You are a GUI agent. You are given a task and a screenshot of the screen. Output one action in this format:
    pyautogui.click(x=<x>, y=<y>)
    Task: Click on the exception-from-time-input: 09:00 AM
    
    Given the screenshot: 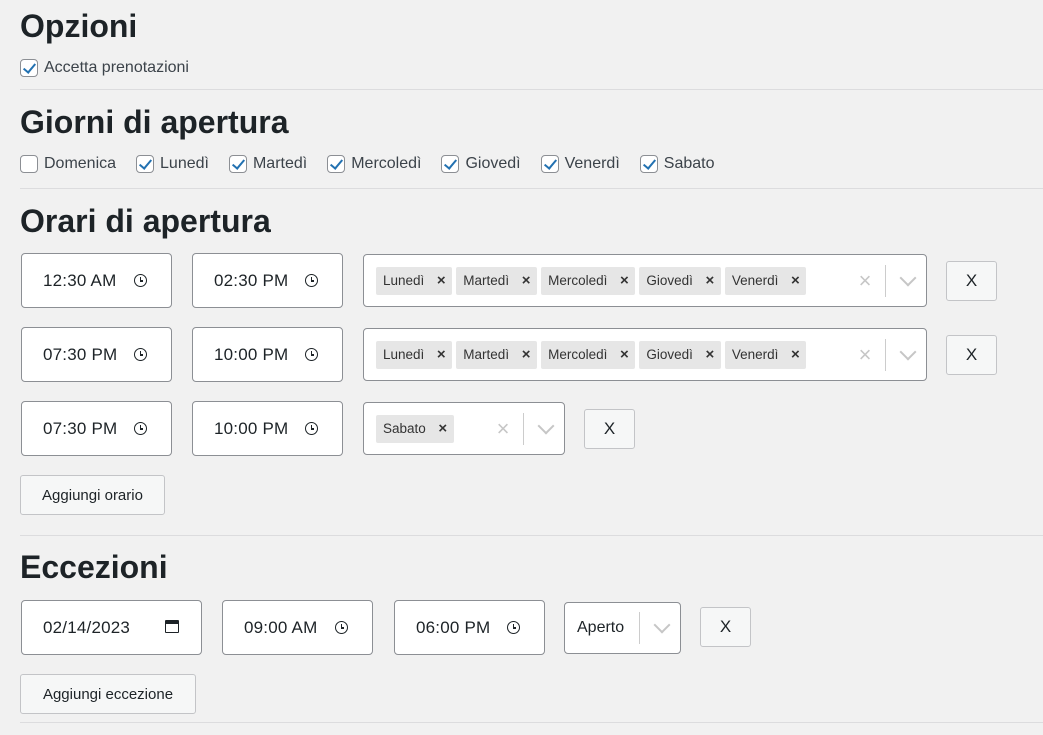 What is the action you would take?
    pyautogui.click(x=297, y=627)
    